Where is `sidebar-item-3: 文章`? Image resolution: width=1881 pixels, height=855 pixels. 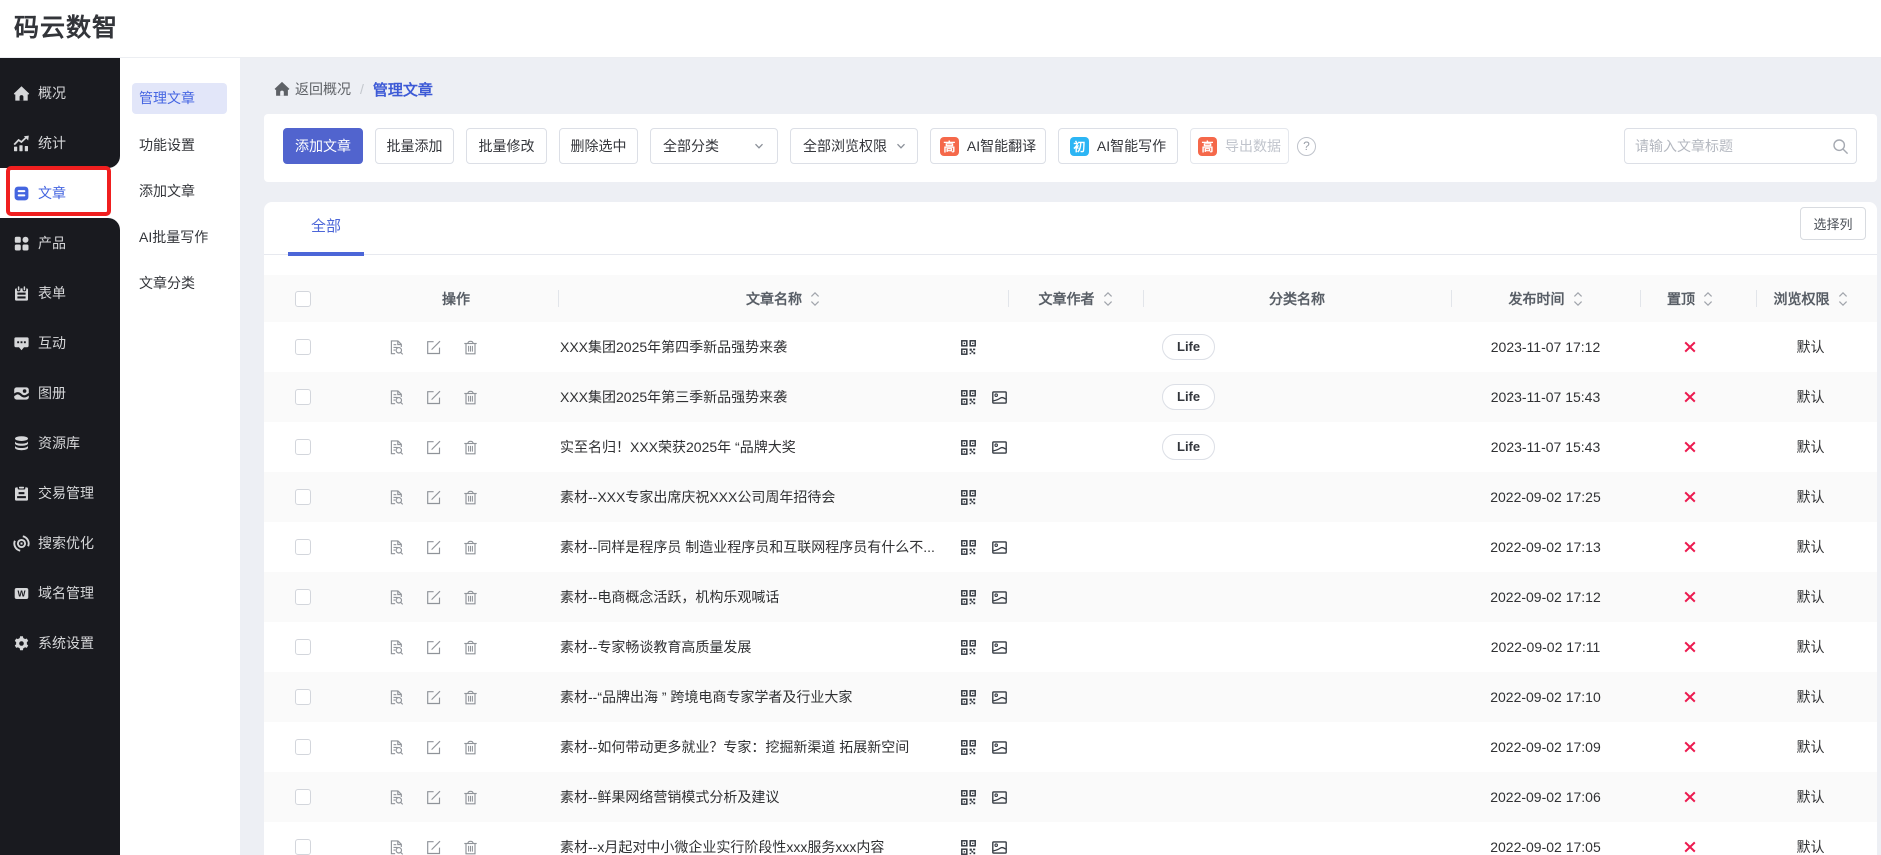 sidebar-item-3: 文章 is located at coordinates (60, 193).